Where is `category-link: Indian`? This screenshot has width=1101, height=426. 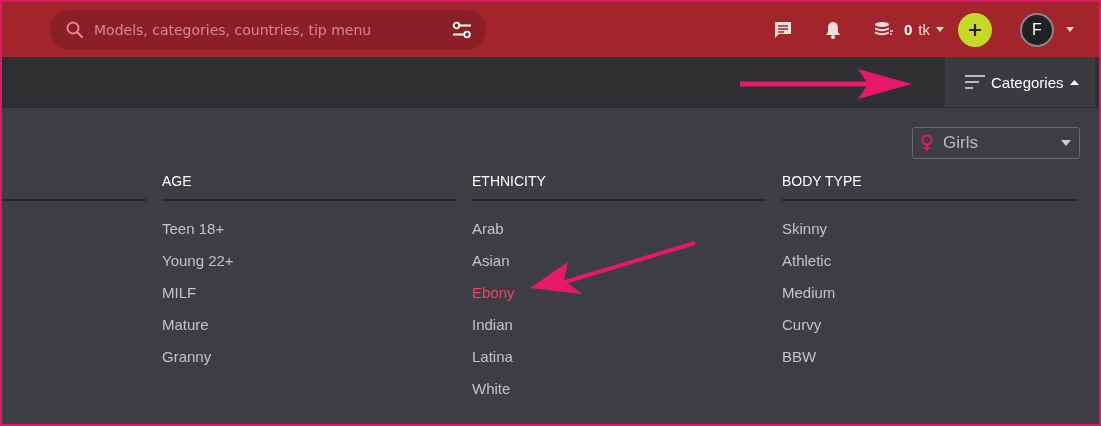 category-link: Indian is located at coordinates (492, 325).